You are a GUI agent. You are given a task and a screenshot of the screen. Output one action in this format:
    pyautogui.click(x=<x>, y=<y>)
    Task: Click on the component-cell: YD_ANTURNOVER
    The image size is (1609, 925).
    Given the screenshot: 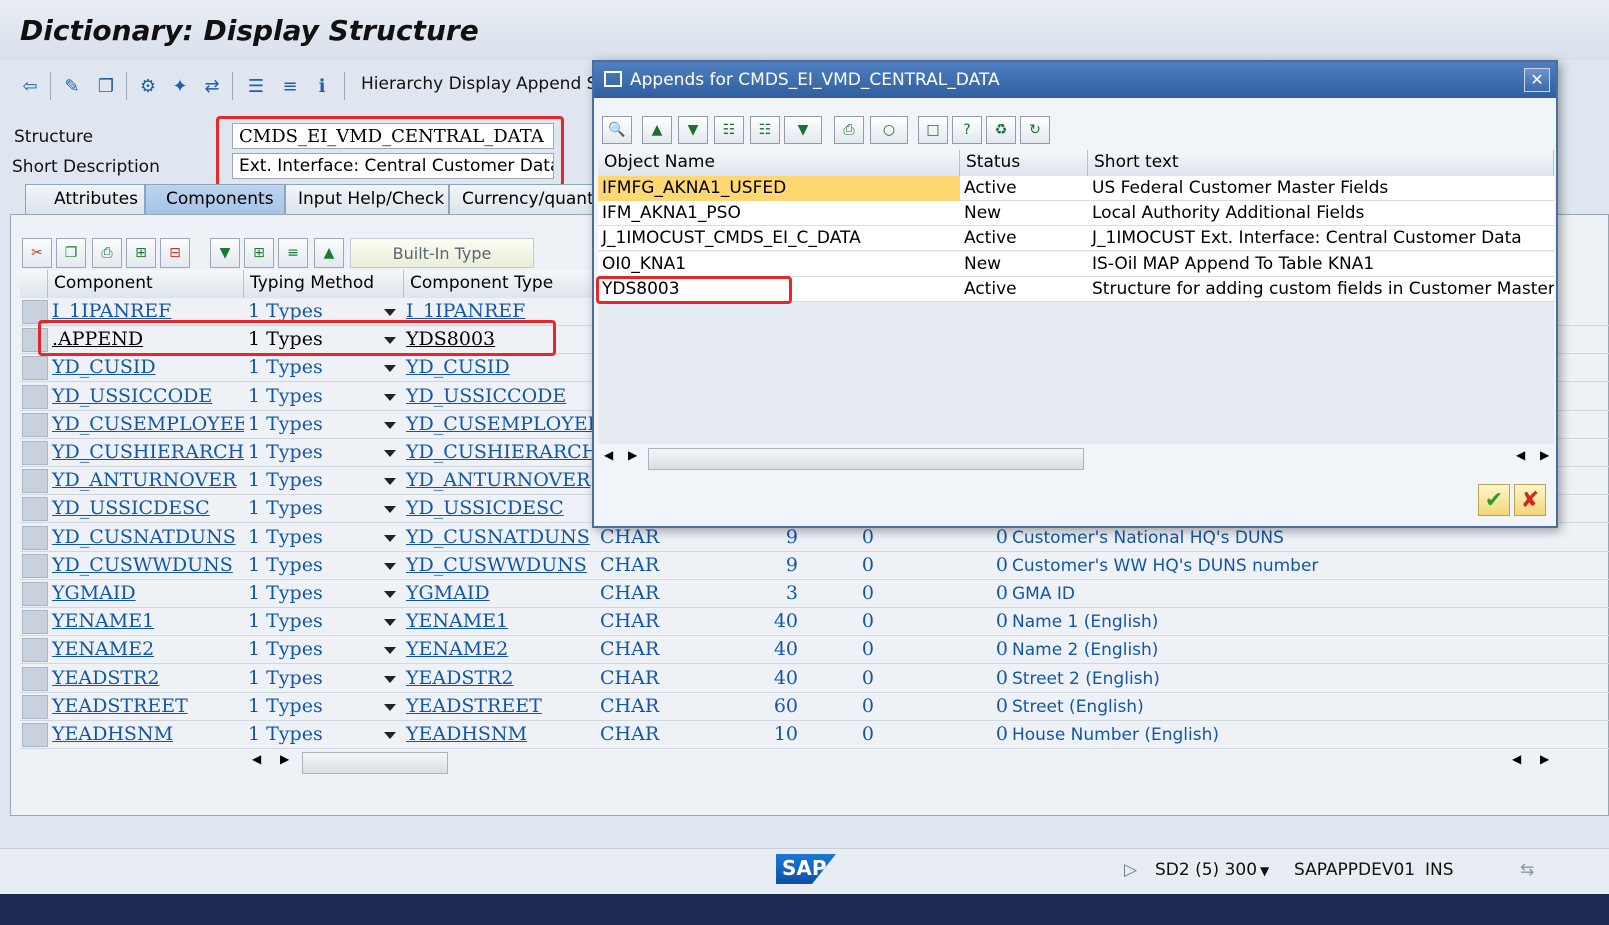 What is the action you would take?
    pyautogui.click(x=147, y=481)
    